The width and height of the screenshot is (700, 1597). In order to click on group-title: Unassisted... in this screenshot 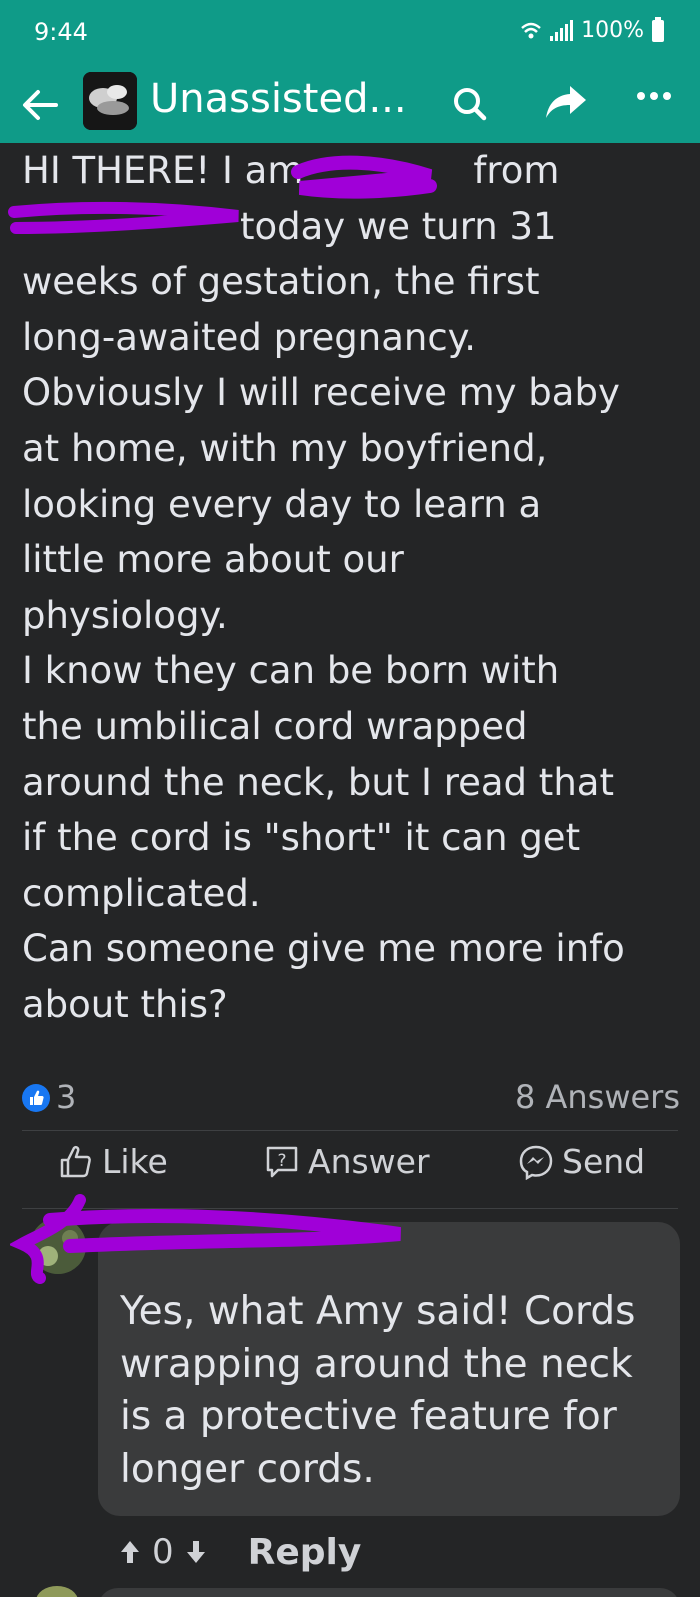, I will do `click(278, 99)`.